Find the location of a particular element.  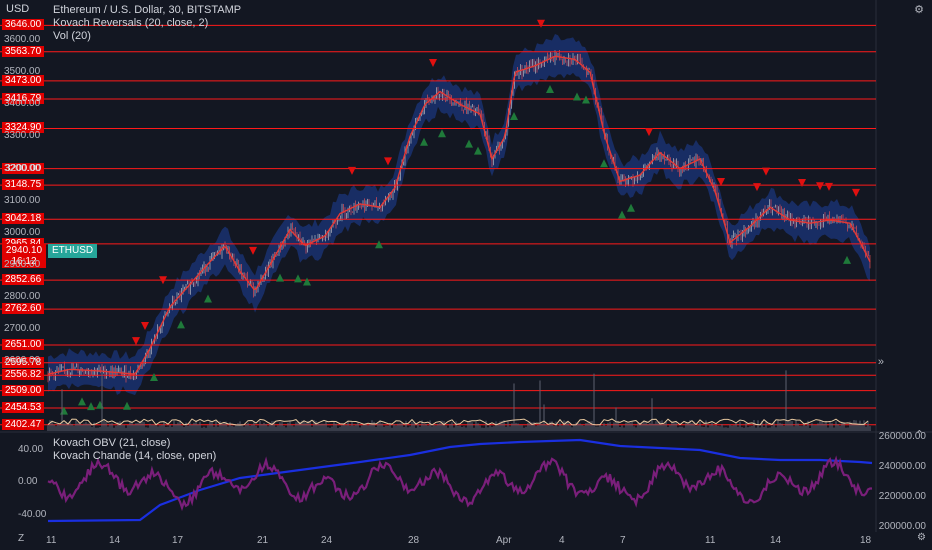

chart-settings-icon: ⚙ is located at coordinates (919, 9).